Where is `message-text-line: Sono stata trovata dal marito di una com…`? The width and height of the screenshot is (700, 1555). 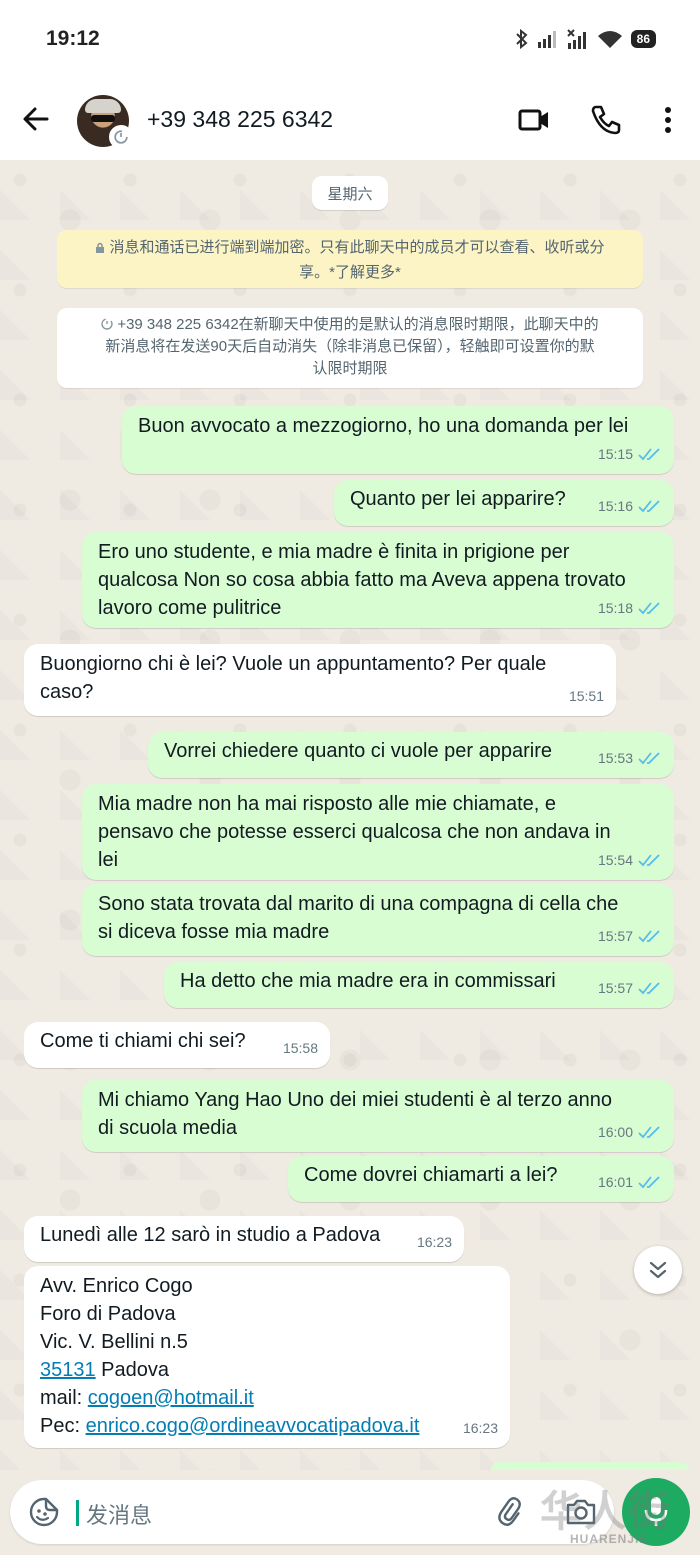
message-text-line: Sono stata trovata dal marito di una com… is located at coordinates (358, 904).